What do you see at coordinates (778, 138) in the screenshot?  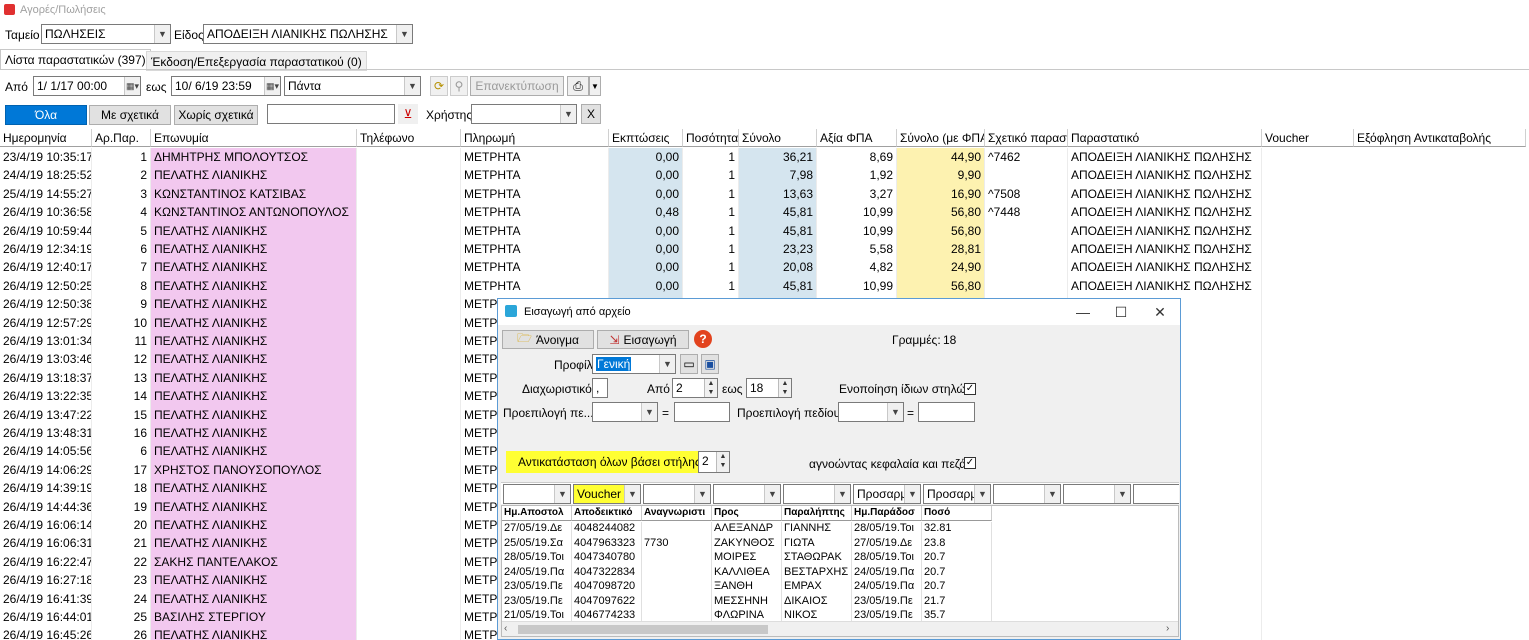 I see `grid-header: Σύνολο` at bounding box center [778, 138].